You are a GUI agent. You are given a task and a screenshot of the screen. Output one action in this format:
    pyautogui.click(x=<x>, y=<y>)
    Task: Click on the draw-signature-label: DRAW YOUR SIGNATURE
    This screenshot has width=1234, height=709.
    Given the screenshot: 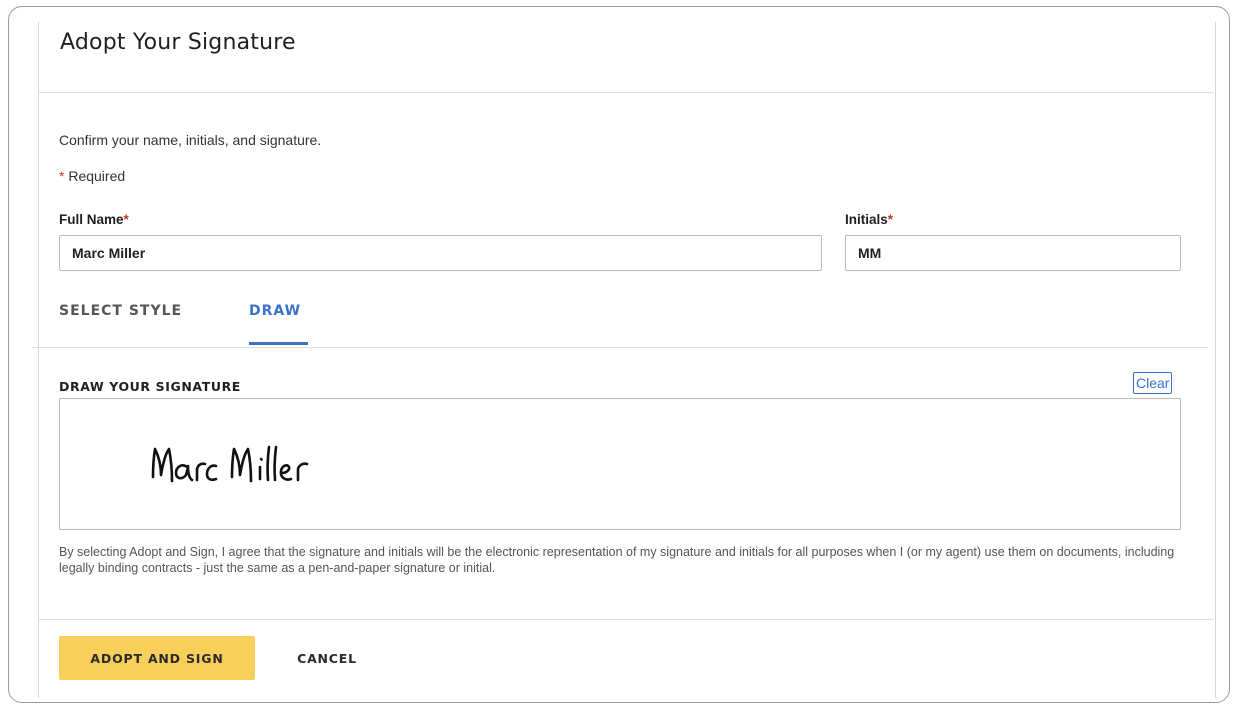 What is the action you would take?
    pyautogui.click(x=150, y=386)
    